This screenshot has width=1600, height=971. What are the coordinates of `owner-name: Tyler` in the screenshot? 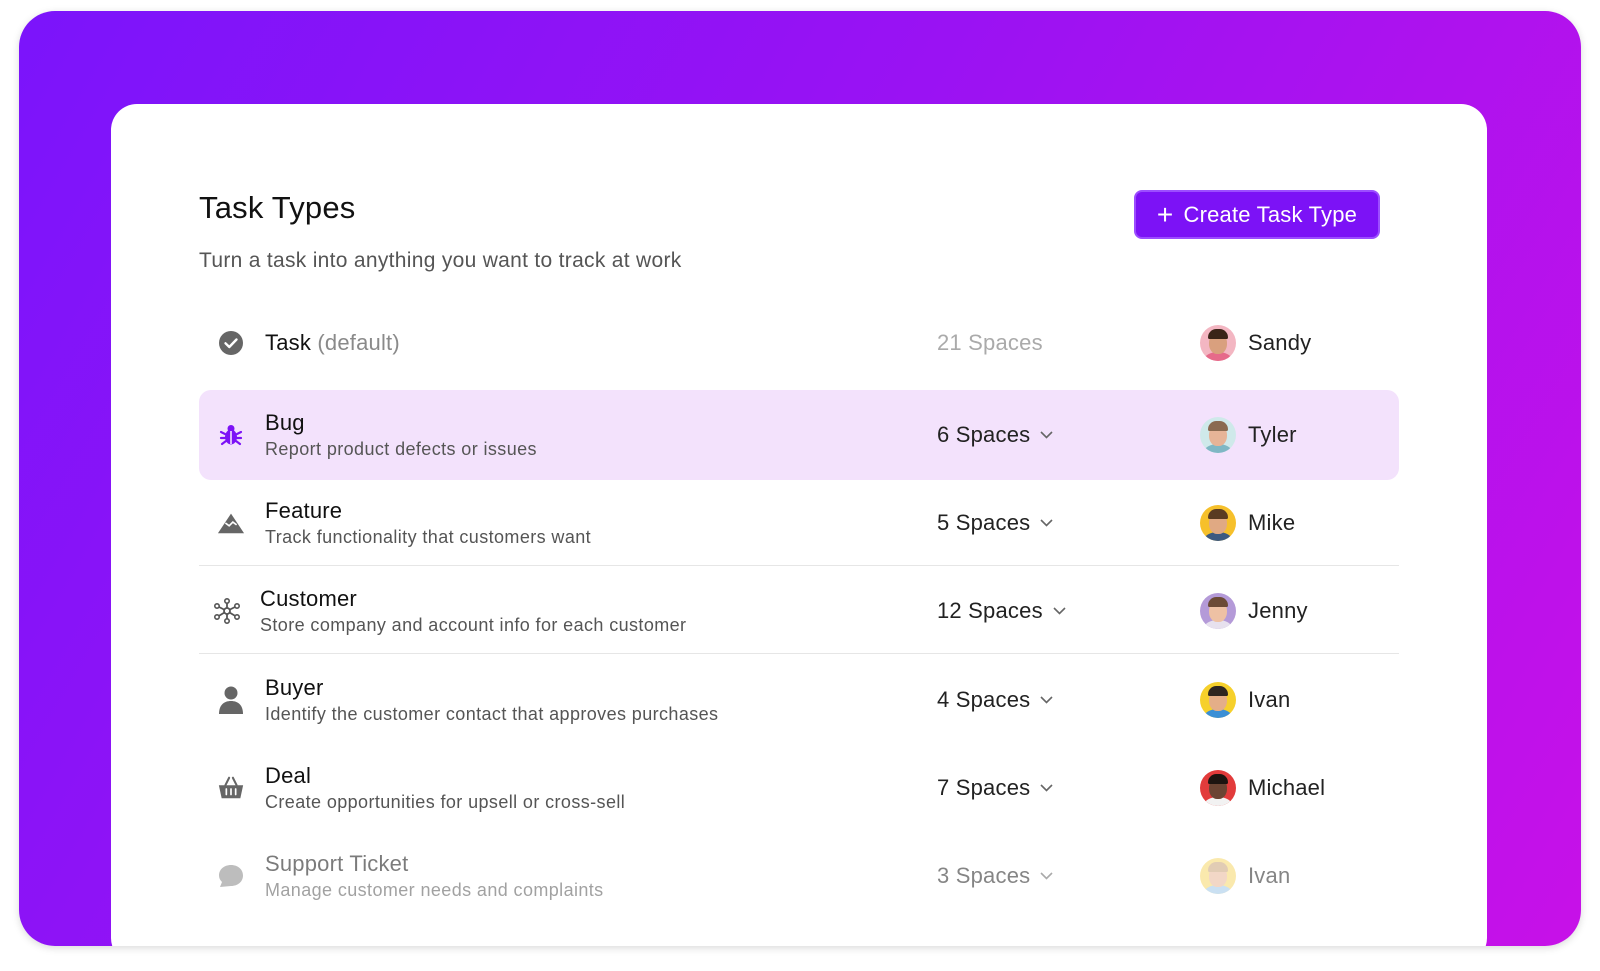 It's located at (1272, 434).